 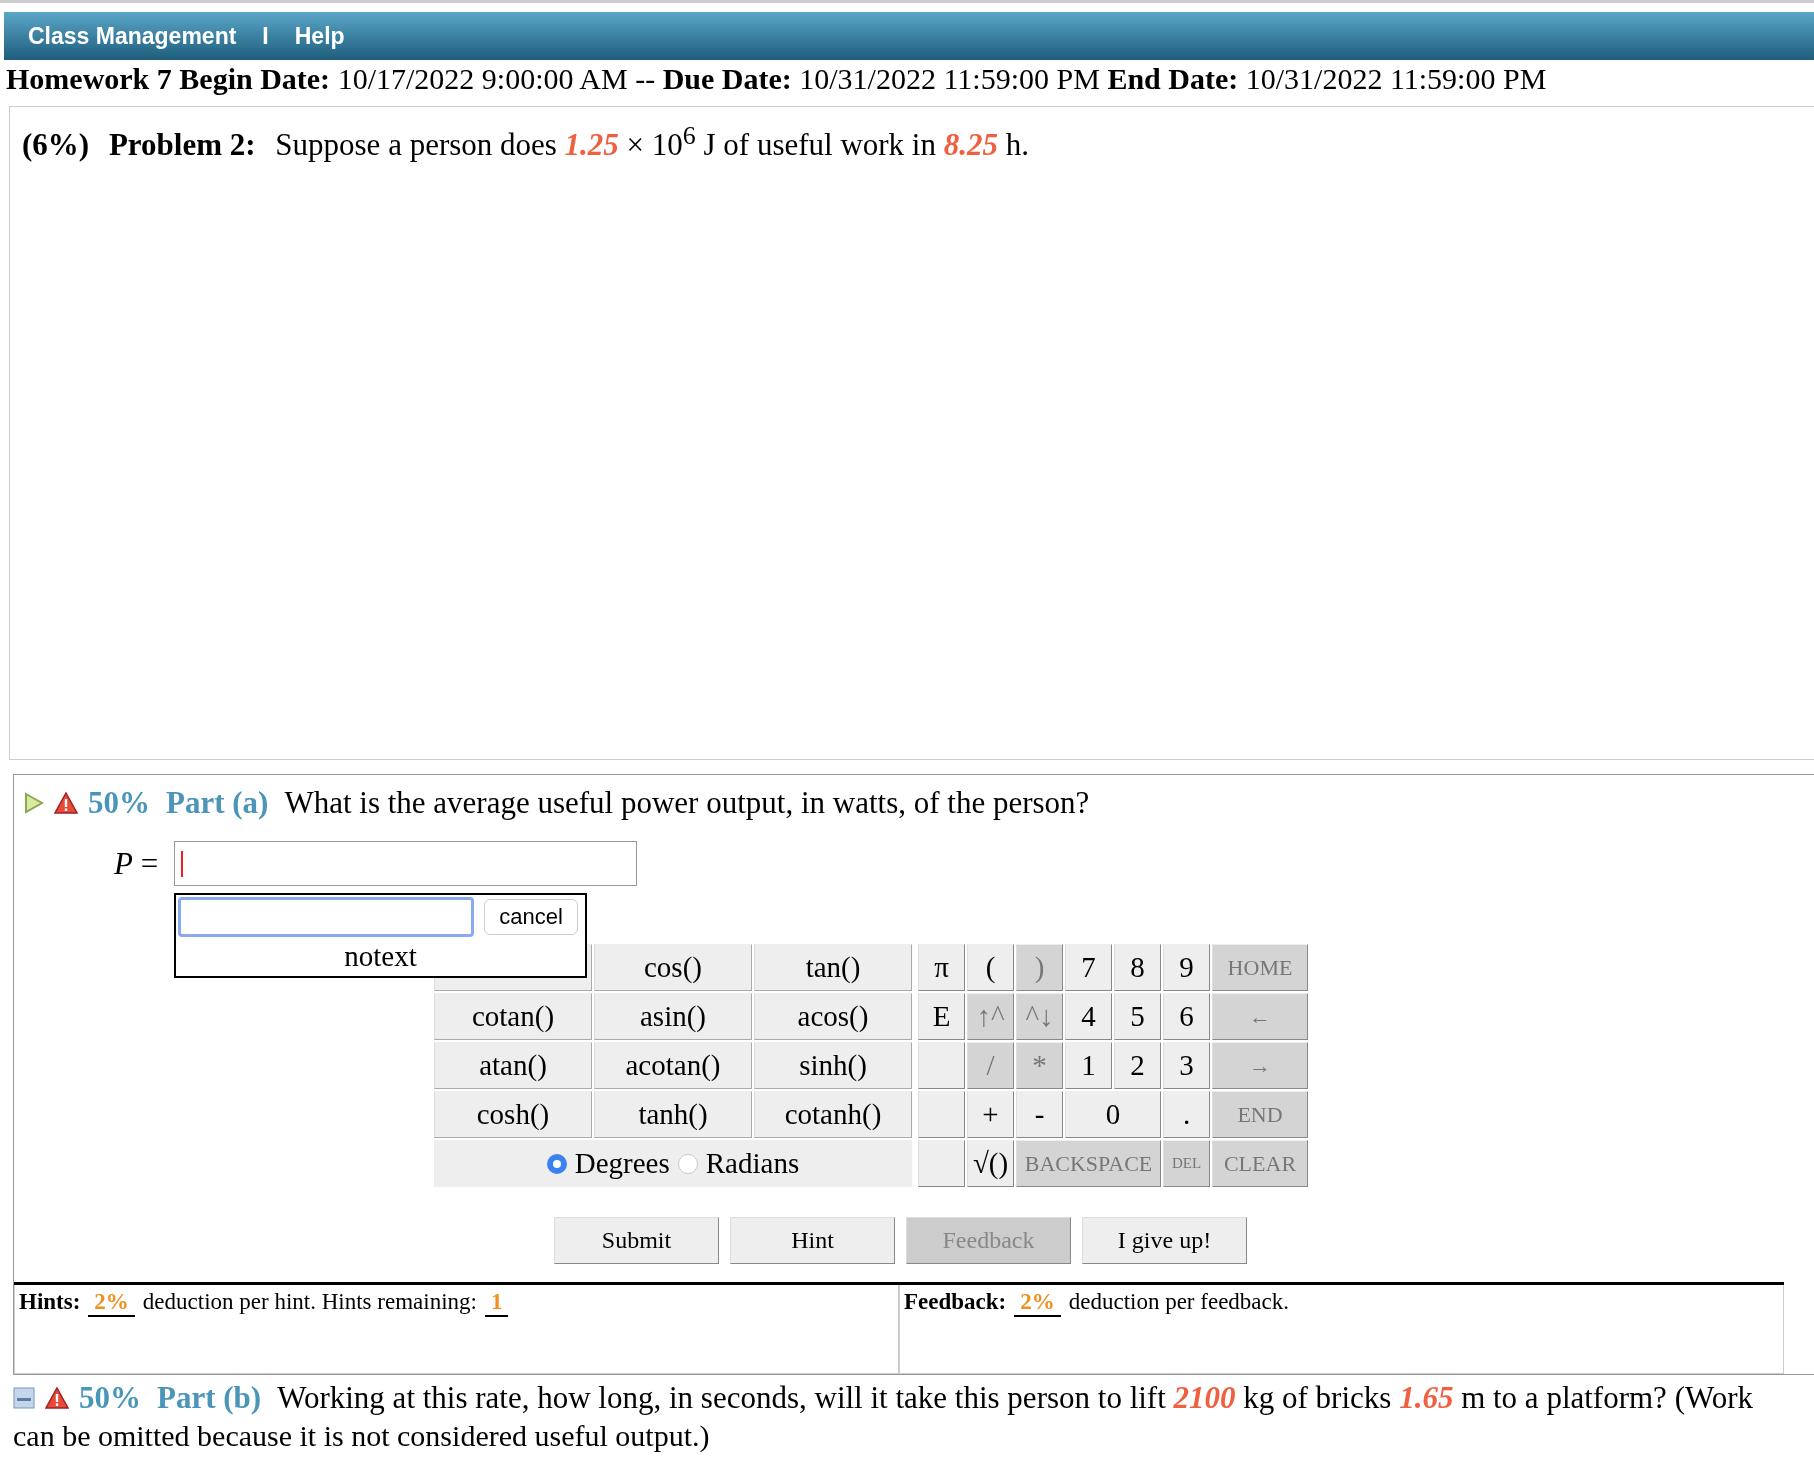 What do you see at coordinates (990, 967) in the screenshot?
I see `keypad-key: (` at bounding box center [990, 967].